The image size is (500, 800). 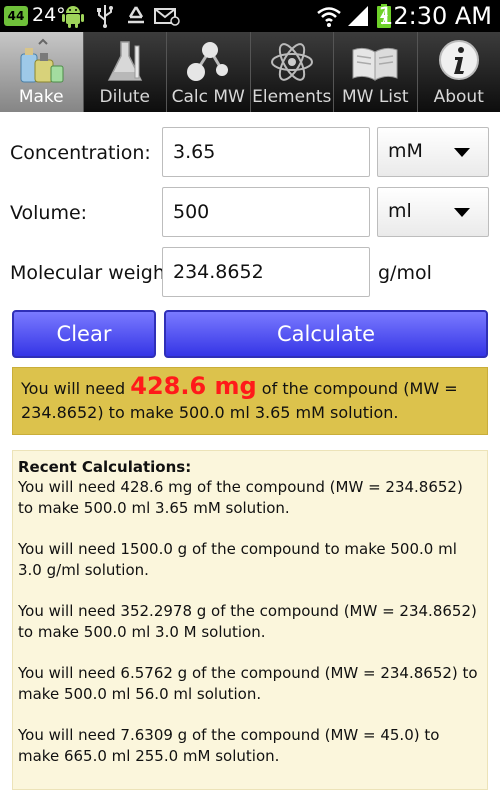 What do you see at coordinates (49, 213) in the screenshot?
I see `volume-label: Volume:` at bounding box center [49, 213].